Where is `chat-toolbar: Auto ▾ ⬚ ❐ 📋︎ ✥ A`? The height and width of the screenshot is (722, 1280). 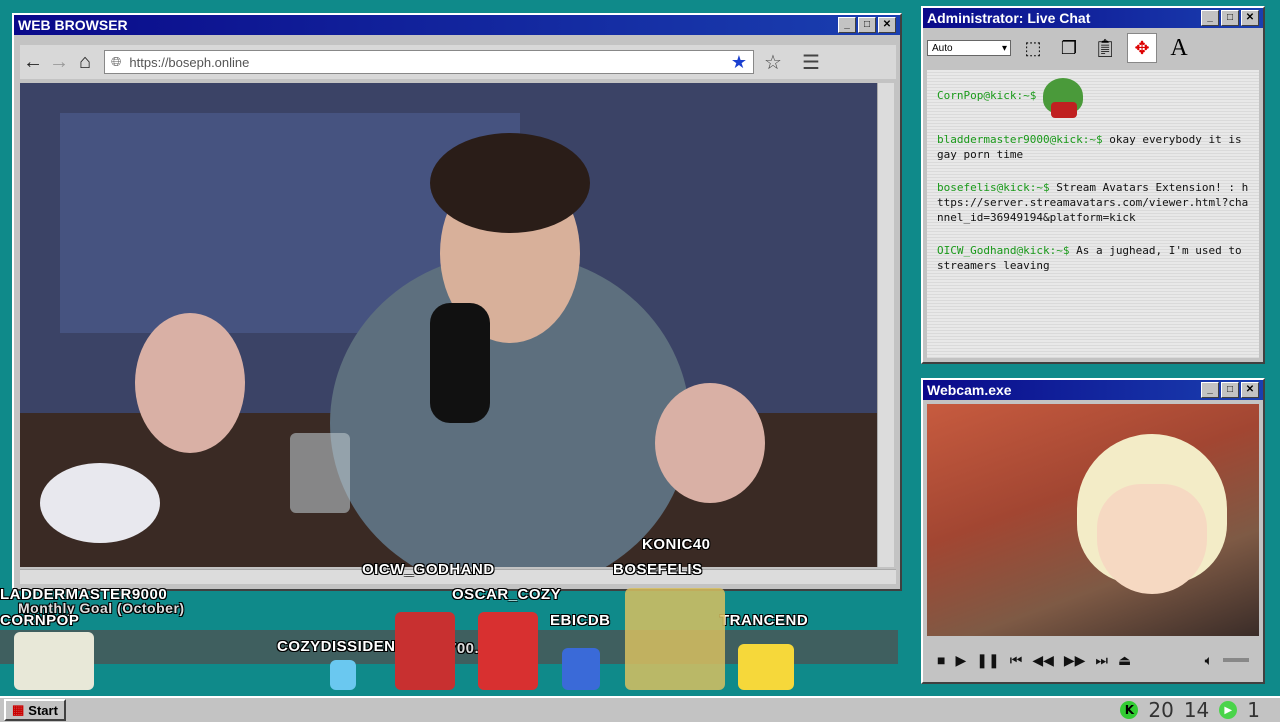
chat-toolbar: Auto ▾ ⬚ ❐ 📋︎ ✥ A is located at coordinates (1093, 48).